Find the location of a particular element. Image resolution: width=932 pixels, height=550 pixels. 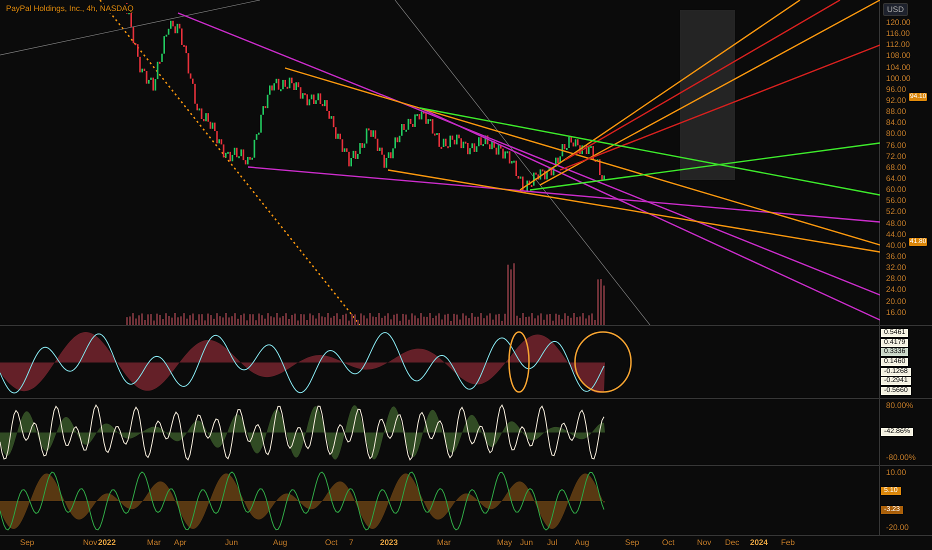

price-label: 36.00 is located at coordinates (896, 256).